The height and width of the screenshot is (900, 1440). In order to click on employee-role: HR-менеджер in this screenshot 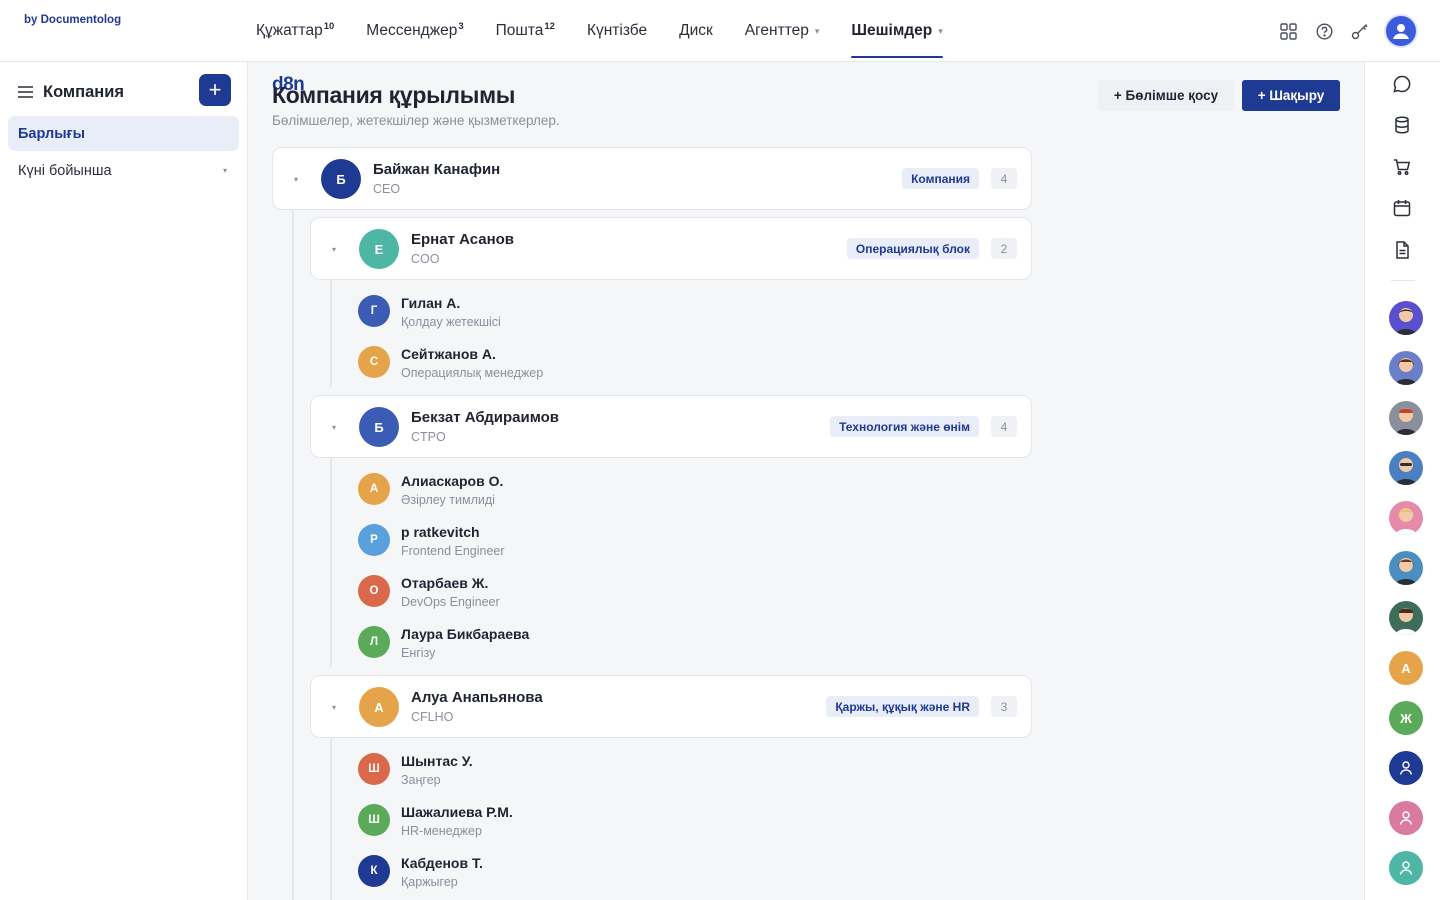, I will do `click(441, 831)`.